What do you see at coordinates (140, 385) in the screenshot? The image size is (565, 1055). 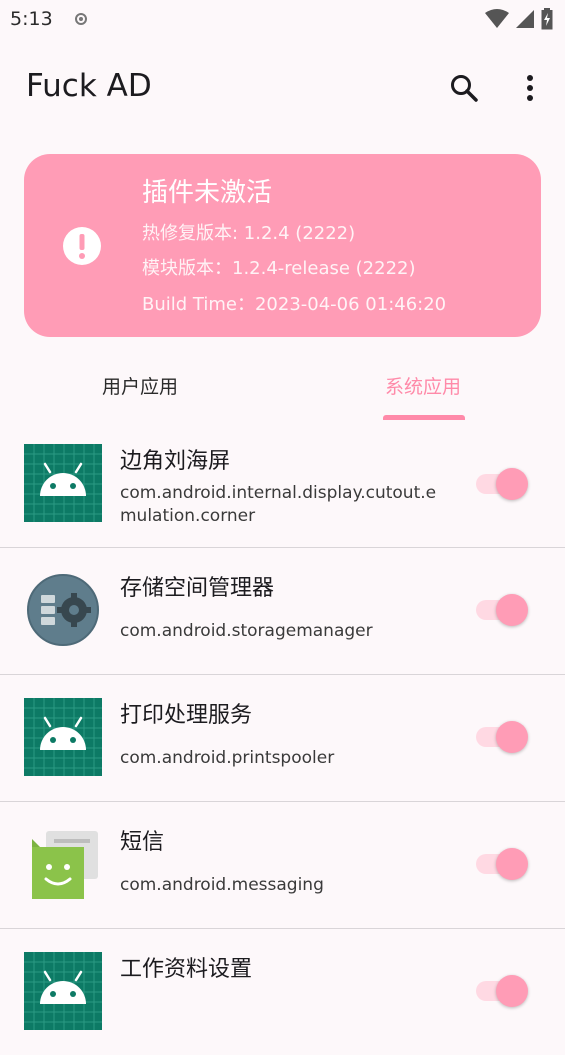 I see `tab-user-apps: 用户应用` at bounding box center [140, 385].